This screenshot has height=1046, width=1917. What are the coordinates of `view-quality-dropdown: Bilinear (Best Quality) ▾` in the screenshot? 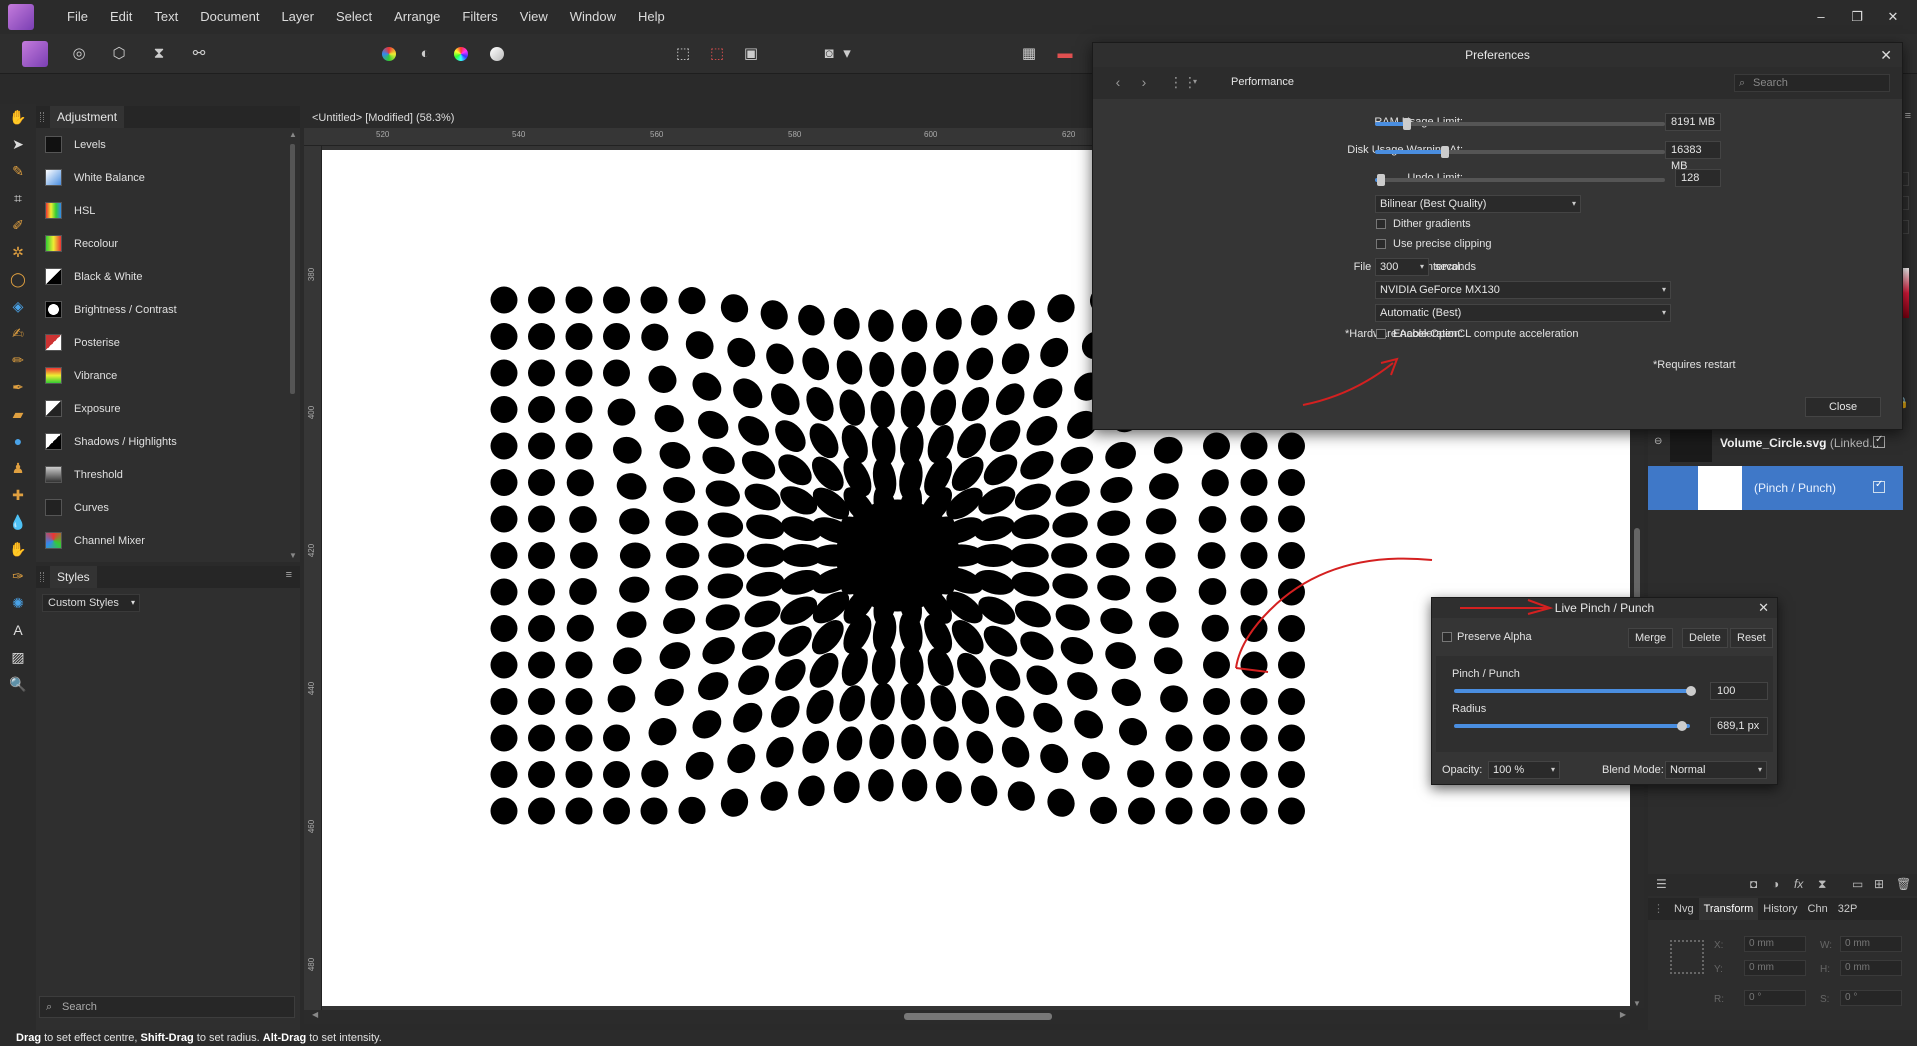 It's located at (1478, 204).